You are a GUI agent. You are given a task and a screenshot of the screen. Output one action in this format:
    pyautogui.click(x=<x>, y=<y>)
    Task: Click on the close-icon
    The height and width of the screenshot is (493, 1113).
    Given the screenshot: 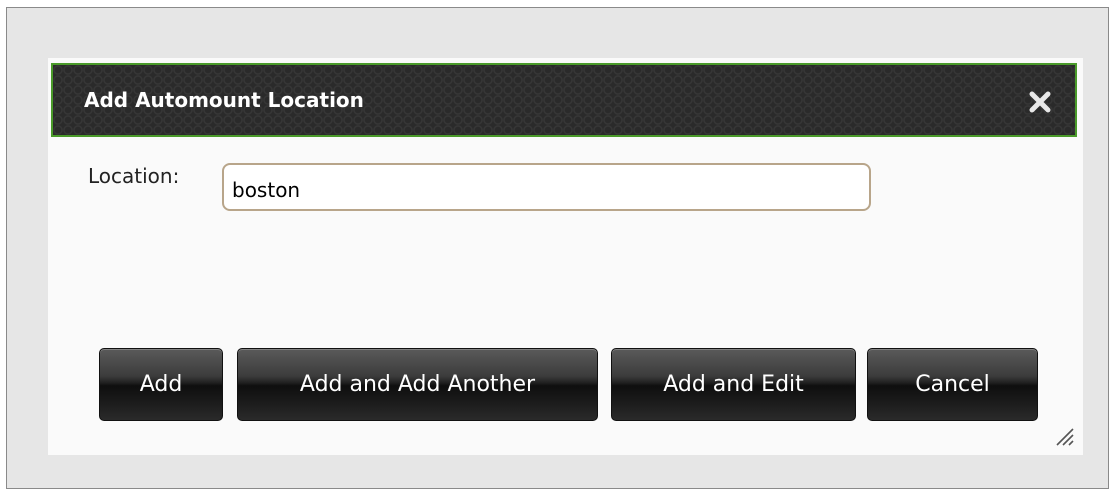 What is the action you would take?
    pyautogui.click(x=1040, y=102)
    